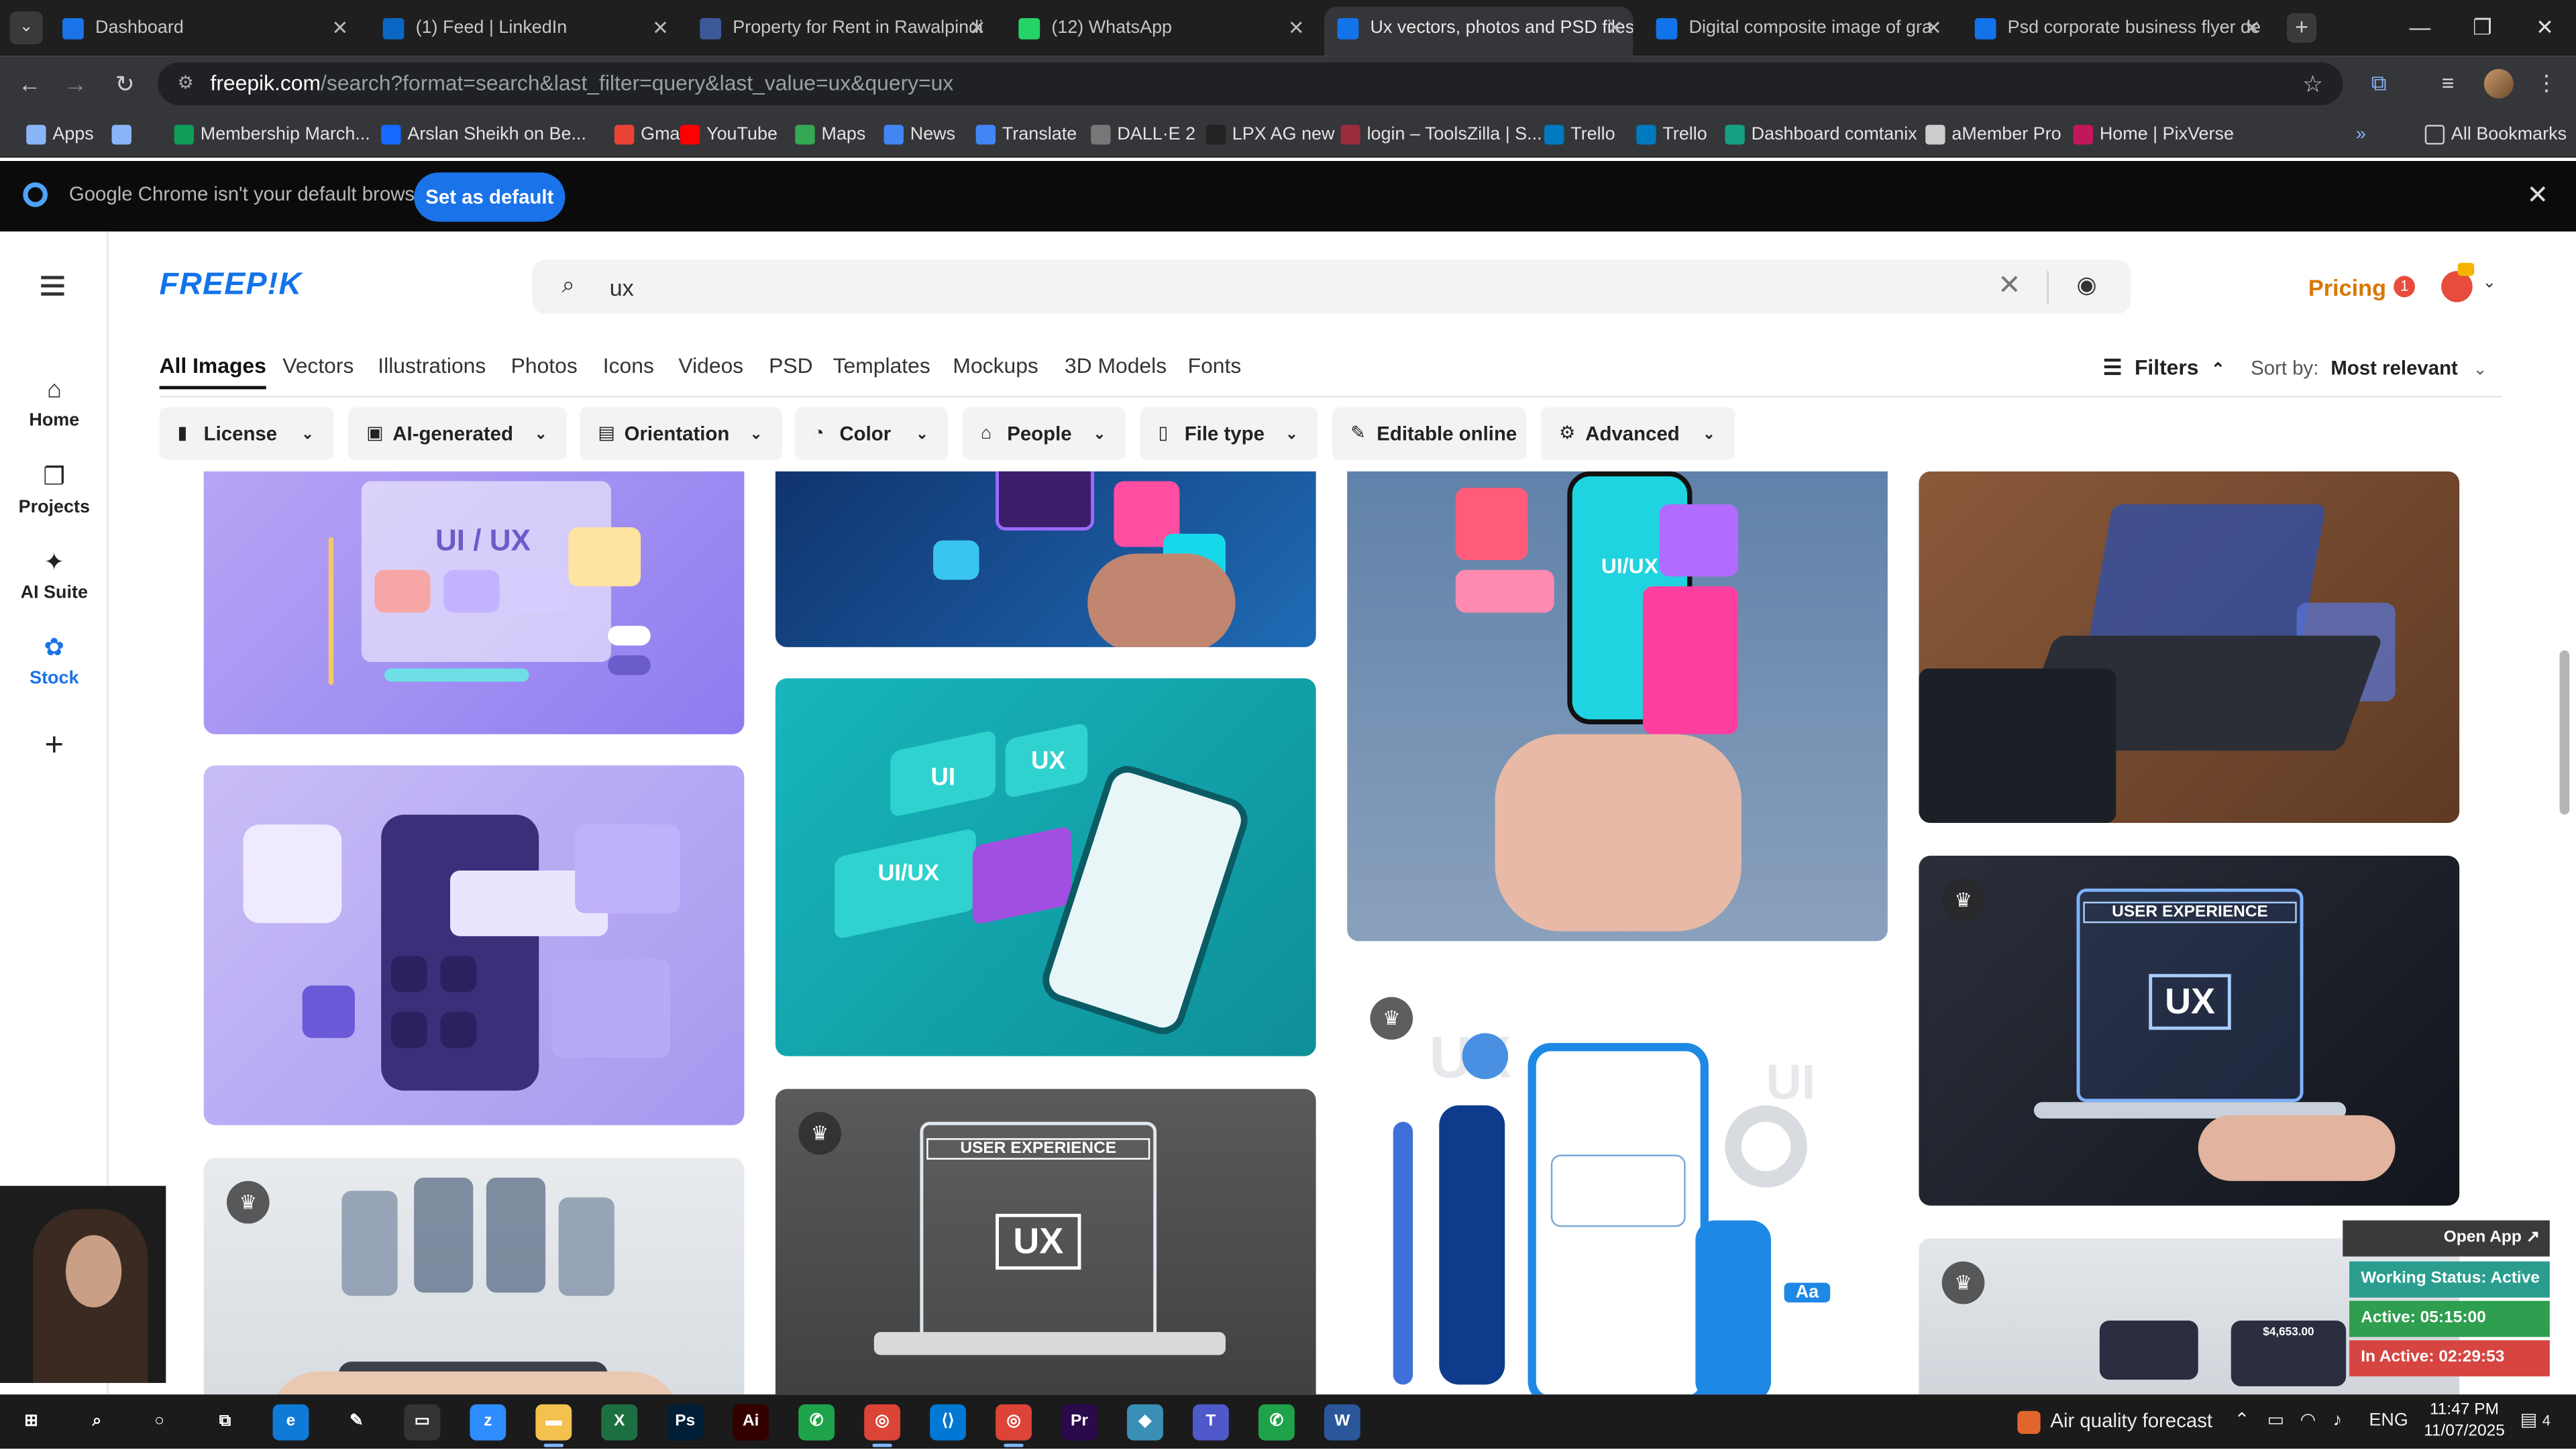 The height and width of the screenshot is (1450, 2576). Describe the element at coordinates (2114, 1421) in the screenshot. I see `weather-widget: Air quality forecast` at that location.